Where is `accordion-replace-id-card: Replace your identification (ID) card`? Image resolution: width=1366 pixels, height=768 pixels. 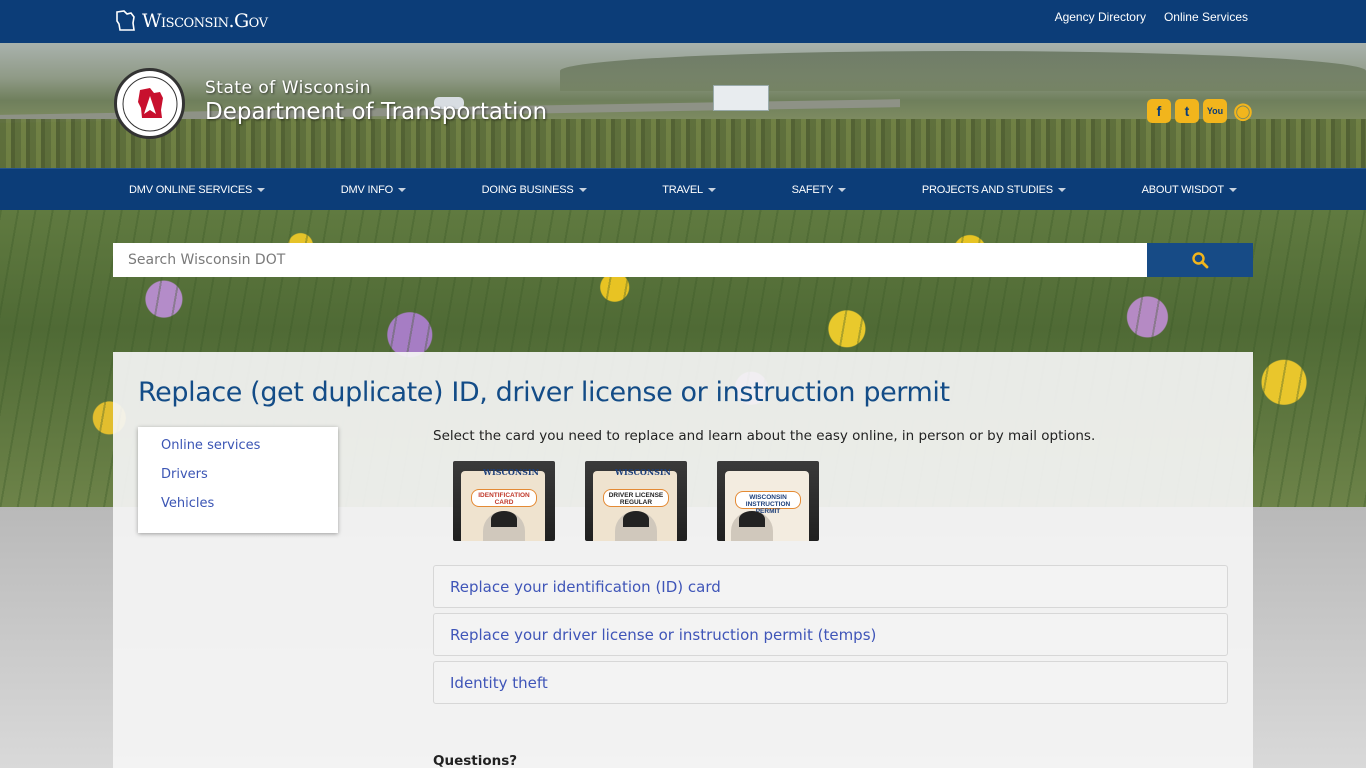
accordion-replace-id-card: Replace your identification (ID) card is located at coordinates (830, 586).